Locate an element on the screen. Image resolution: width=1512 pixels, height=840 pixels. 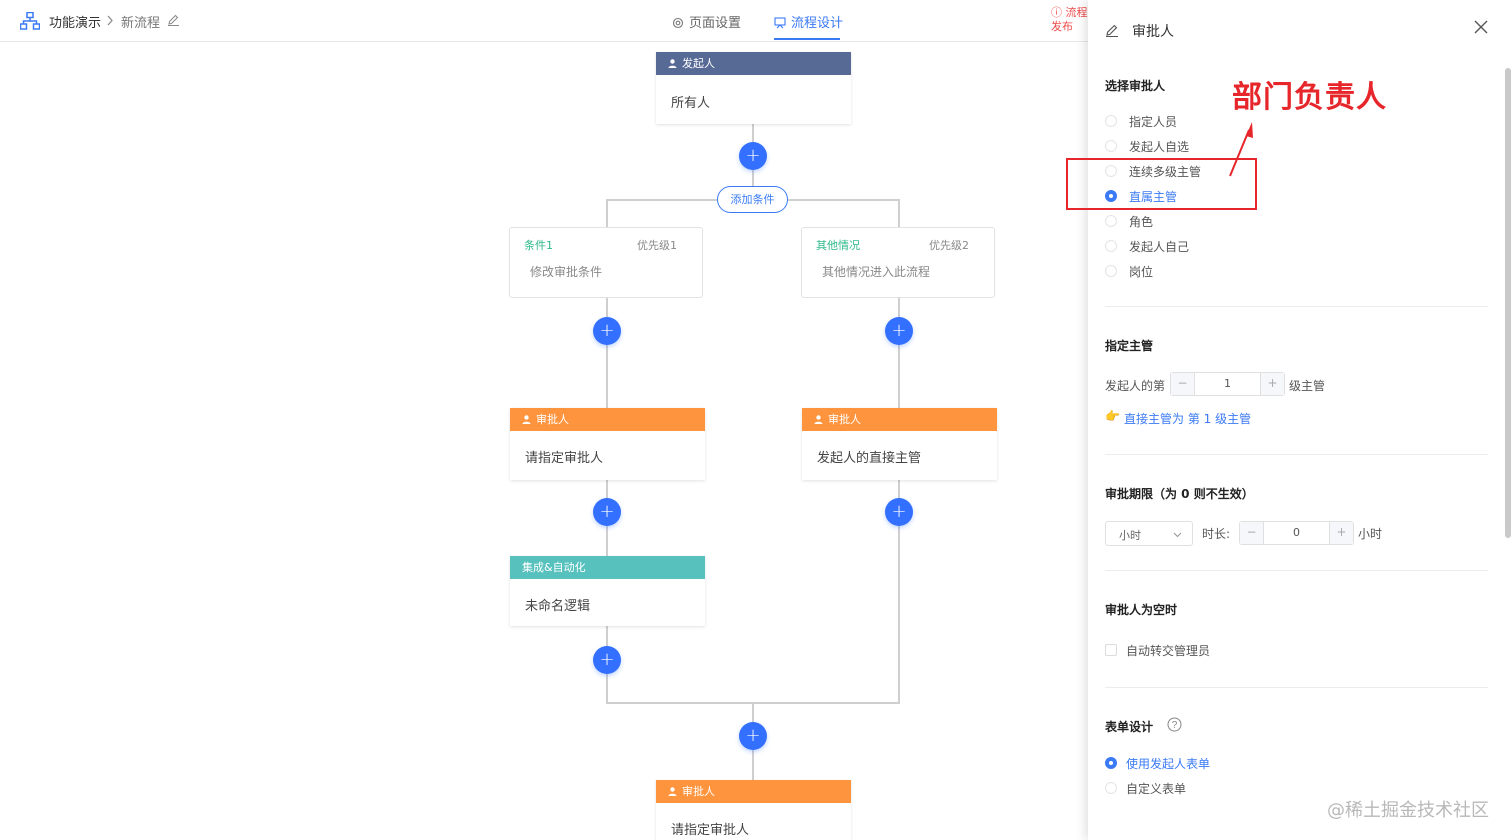
breadcrumb-root: 功能演示 is located at coordinates (75, 21).